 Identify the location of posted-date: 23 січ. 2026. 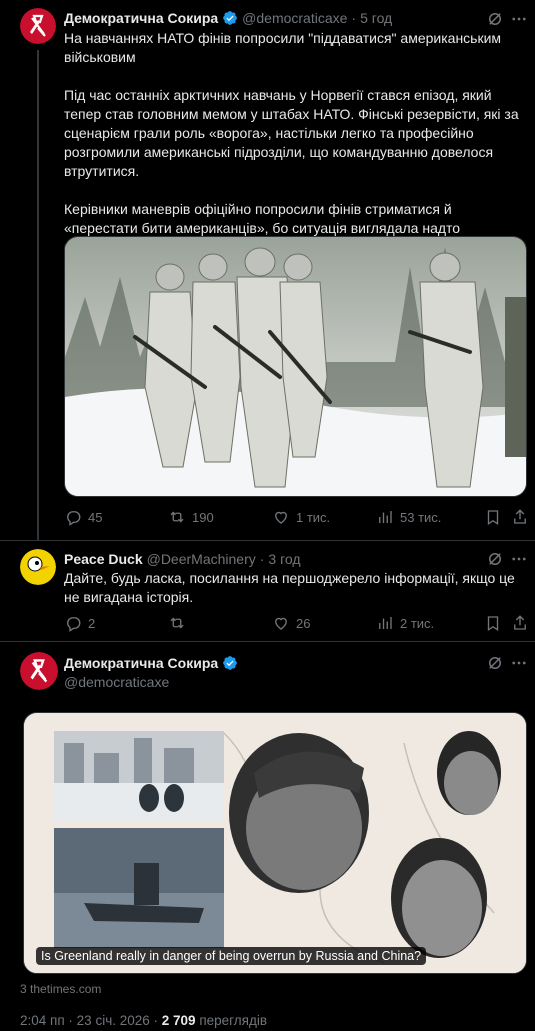
(113, 1020).